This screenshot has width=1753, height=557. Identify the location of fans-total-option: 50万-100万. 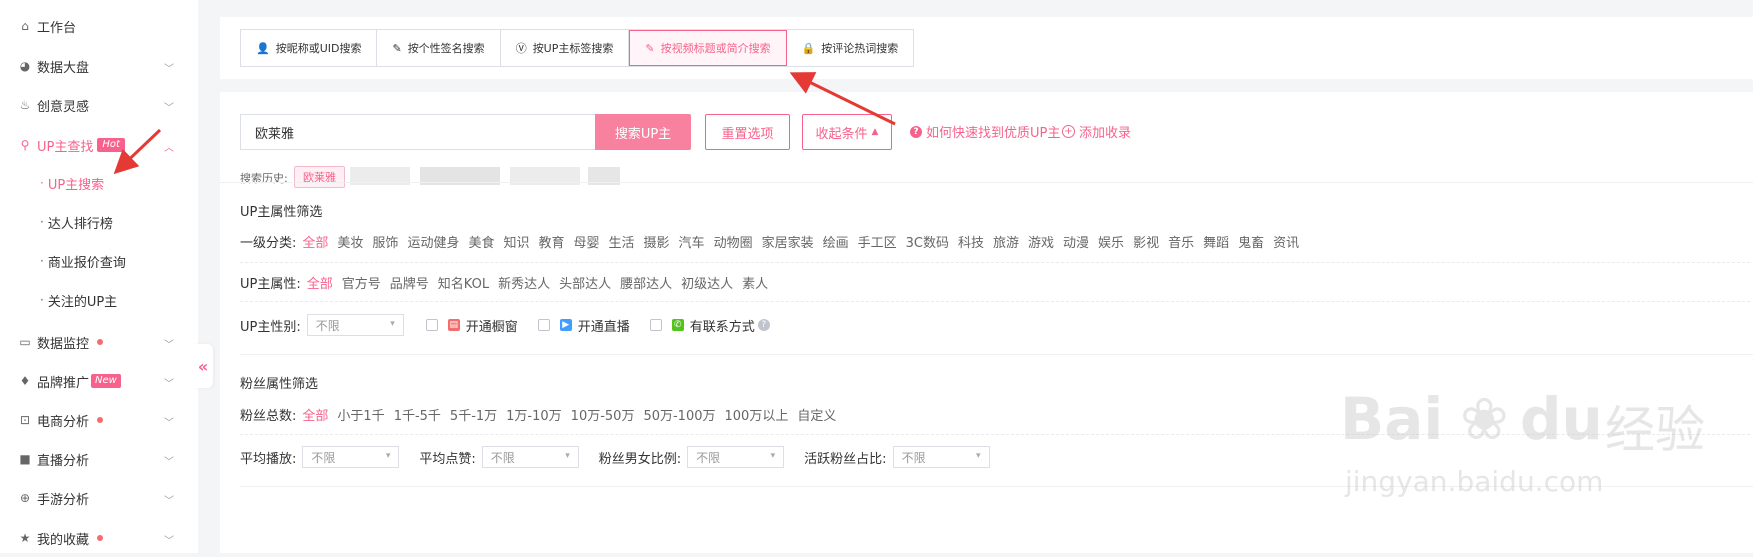
(679, 414).